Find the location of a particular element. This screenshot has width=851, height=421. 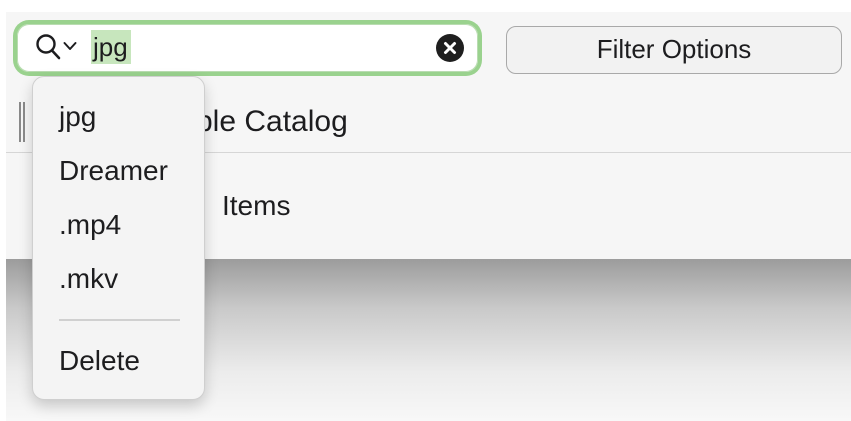

title-clip: ple Catalog is located at coordinates (296, 122).